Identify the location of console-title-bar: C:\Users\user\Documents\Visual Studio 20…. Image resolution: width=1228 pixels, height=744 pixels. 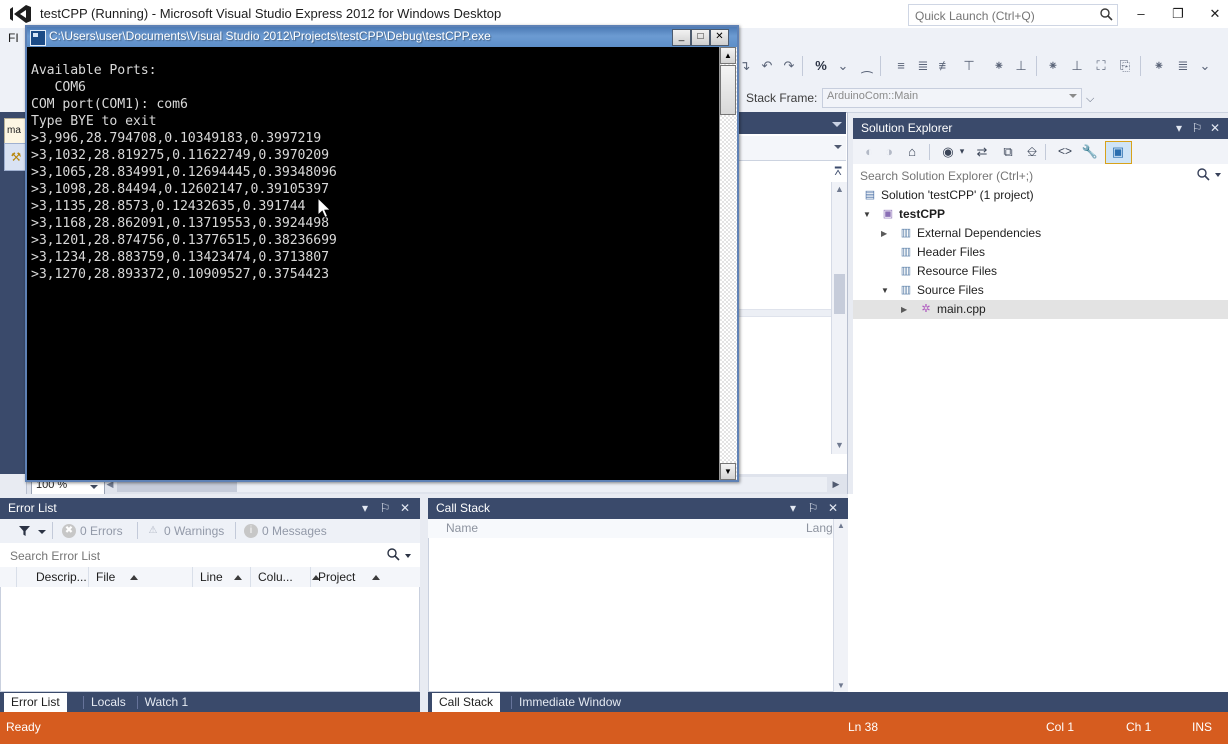
(382, 37).